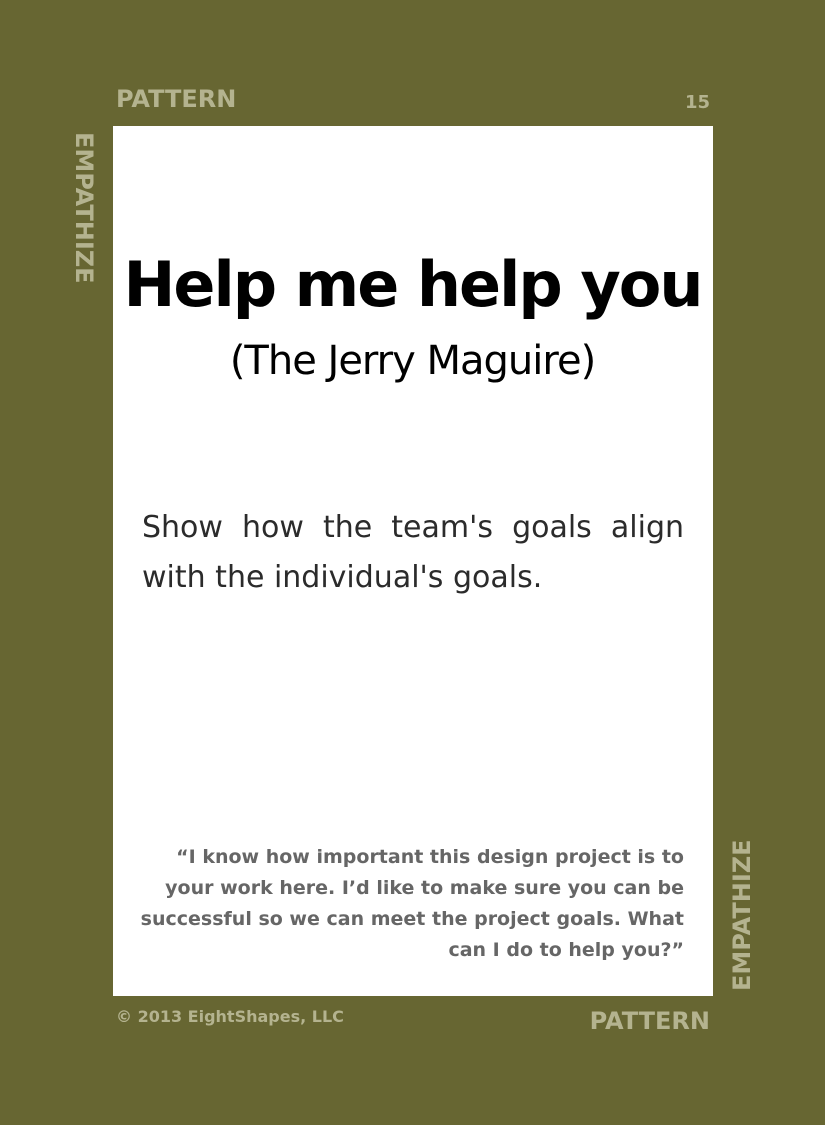  I want to click on card-title: Help me help you, so click(413, 284).